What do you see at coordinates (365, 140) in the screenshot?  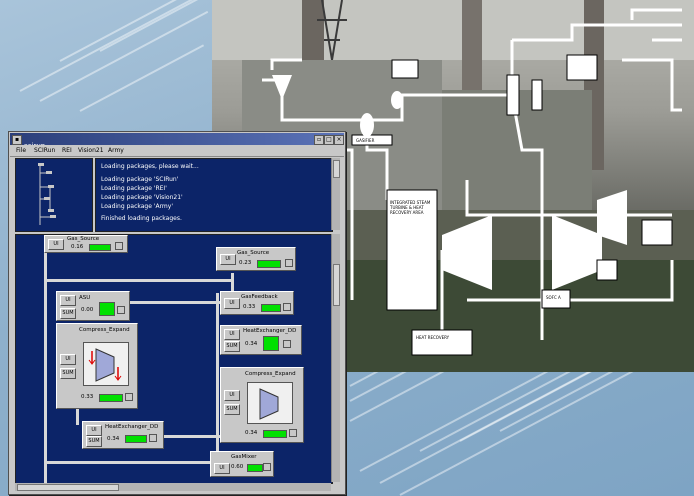 I see `diagram-label-gasifier: GASIFIER` at bounding box center [365, 140].